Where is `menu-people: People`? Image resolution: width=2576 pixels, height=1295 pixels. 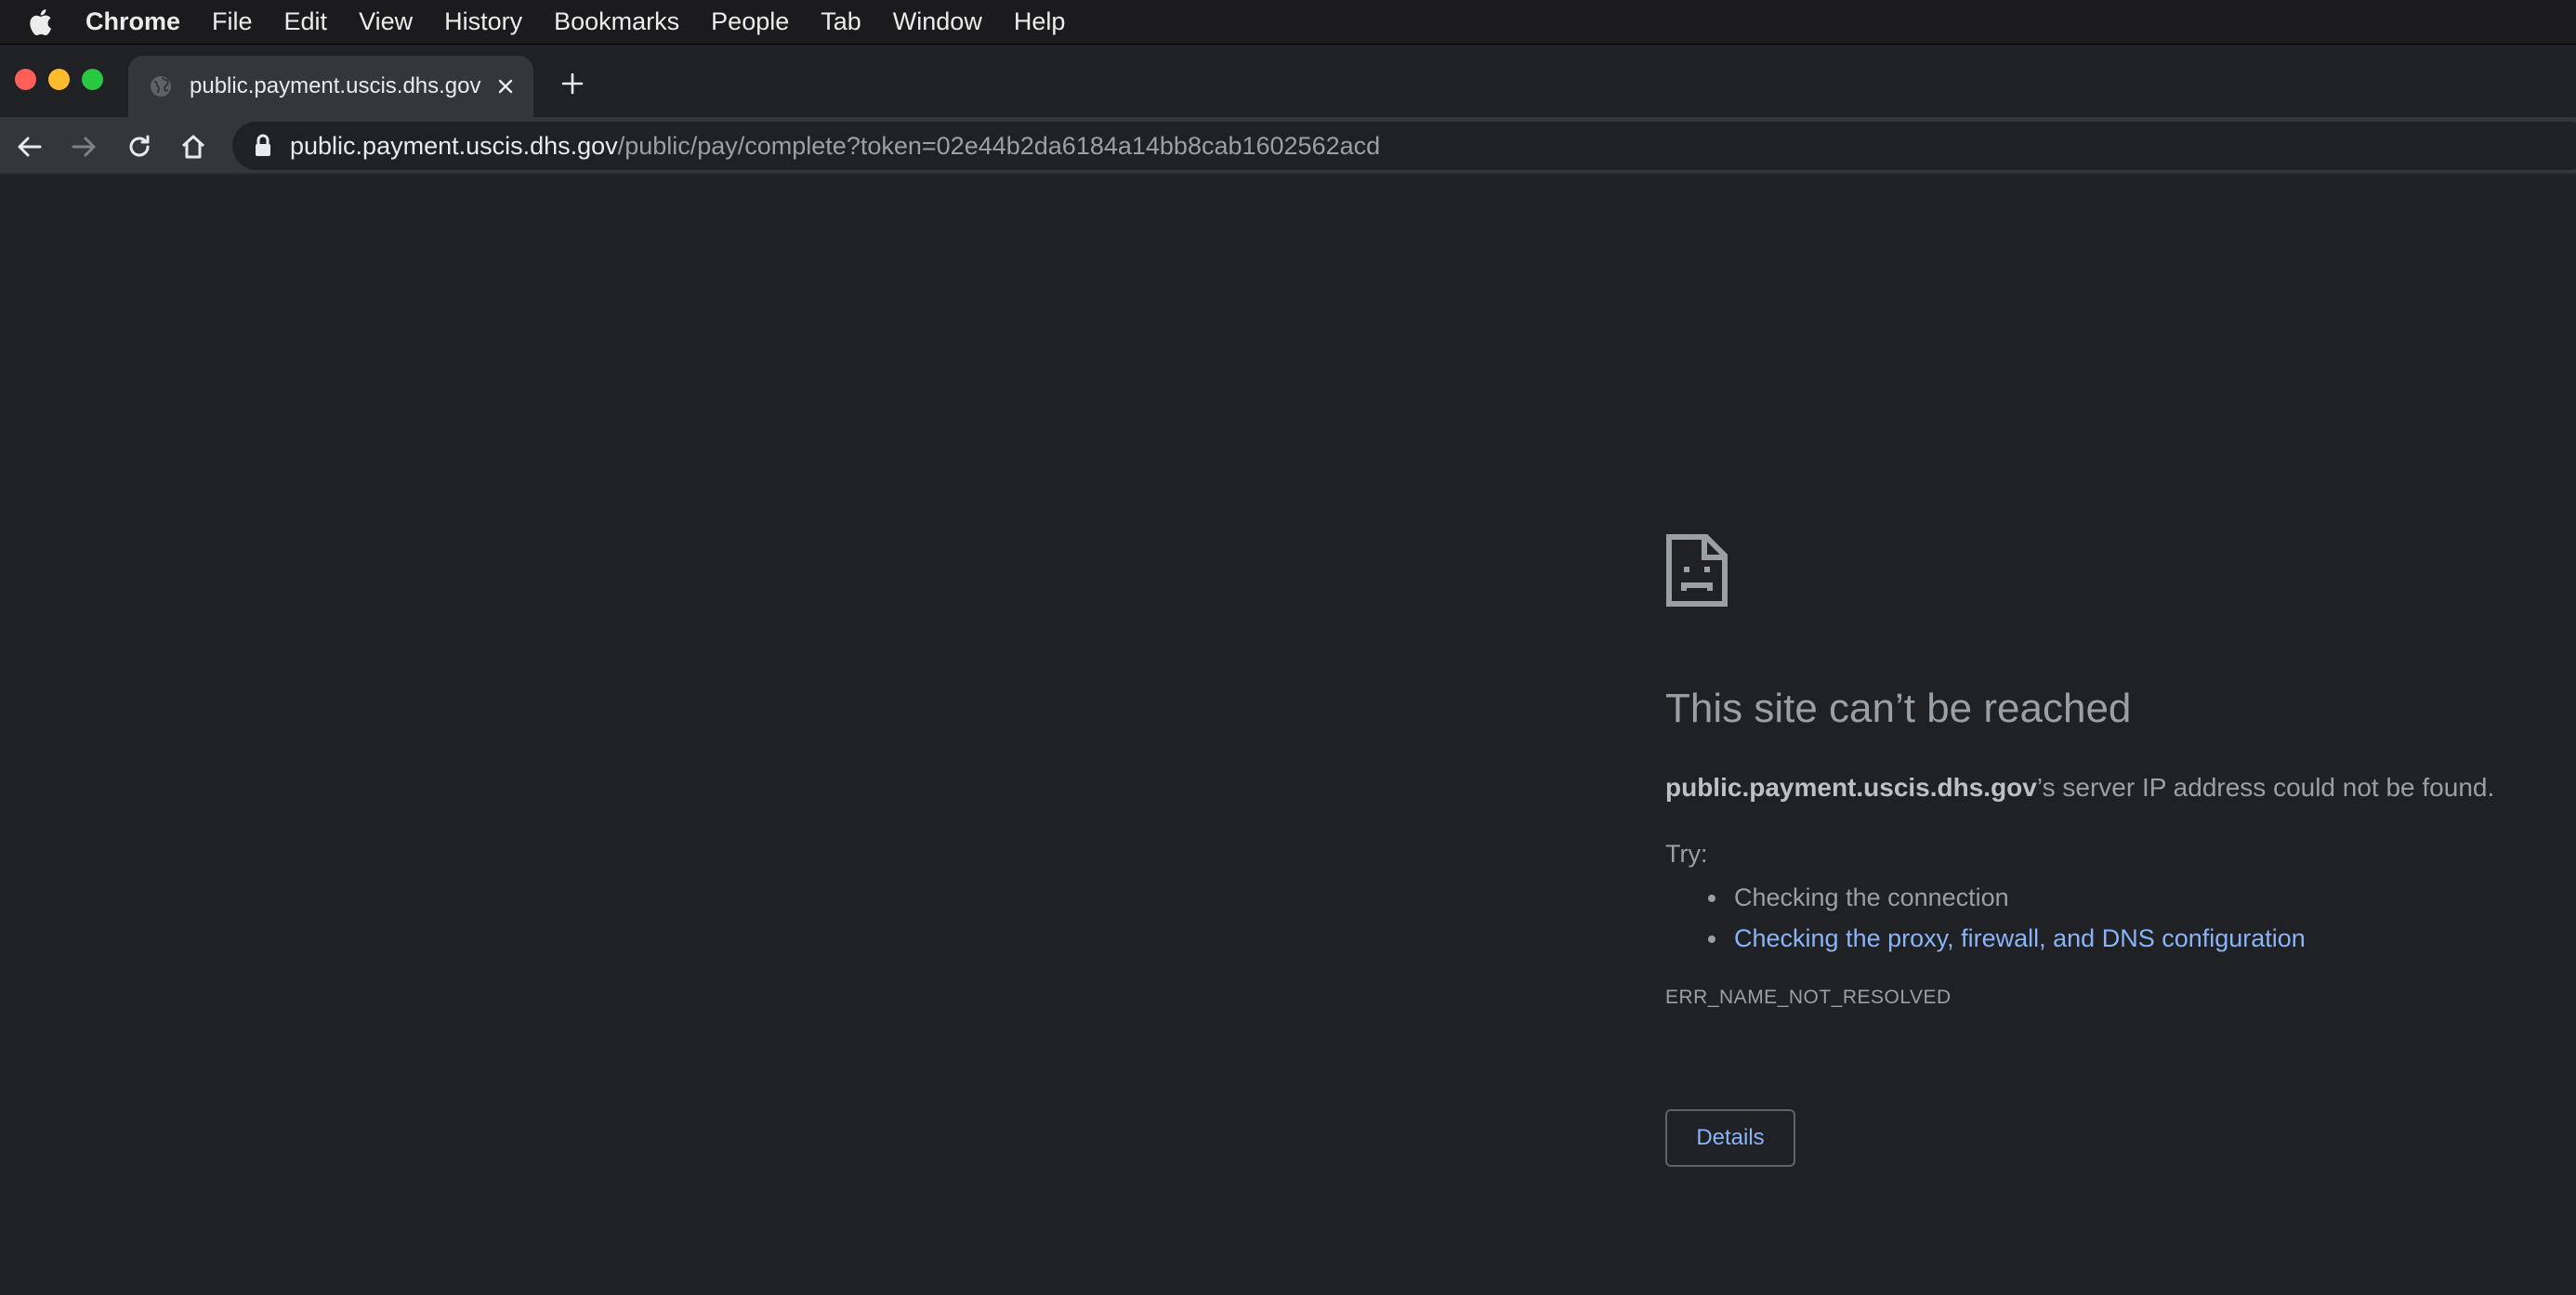 menu-people: People is located at coordinates (750, 21).